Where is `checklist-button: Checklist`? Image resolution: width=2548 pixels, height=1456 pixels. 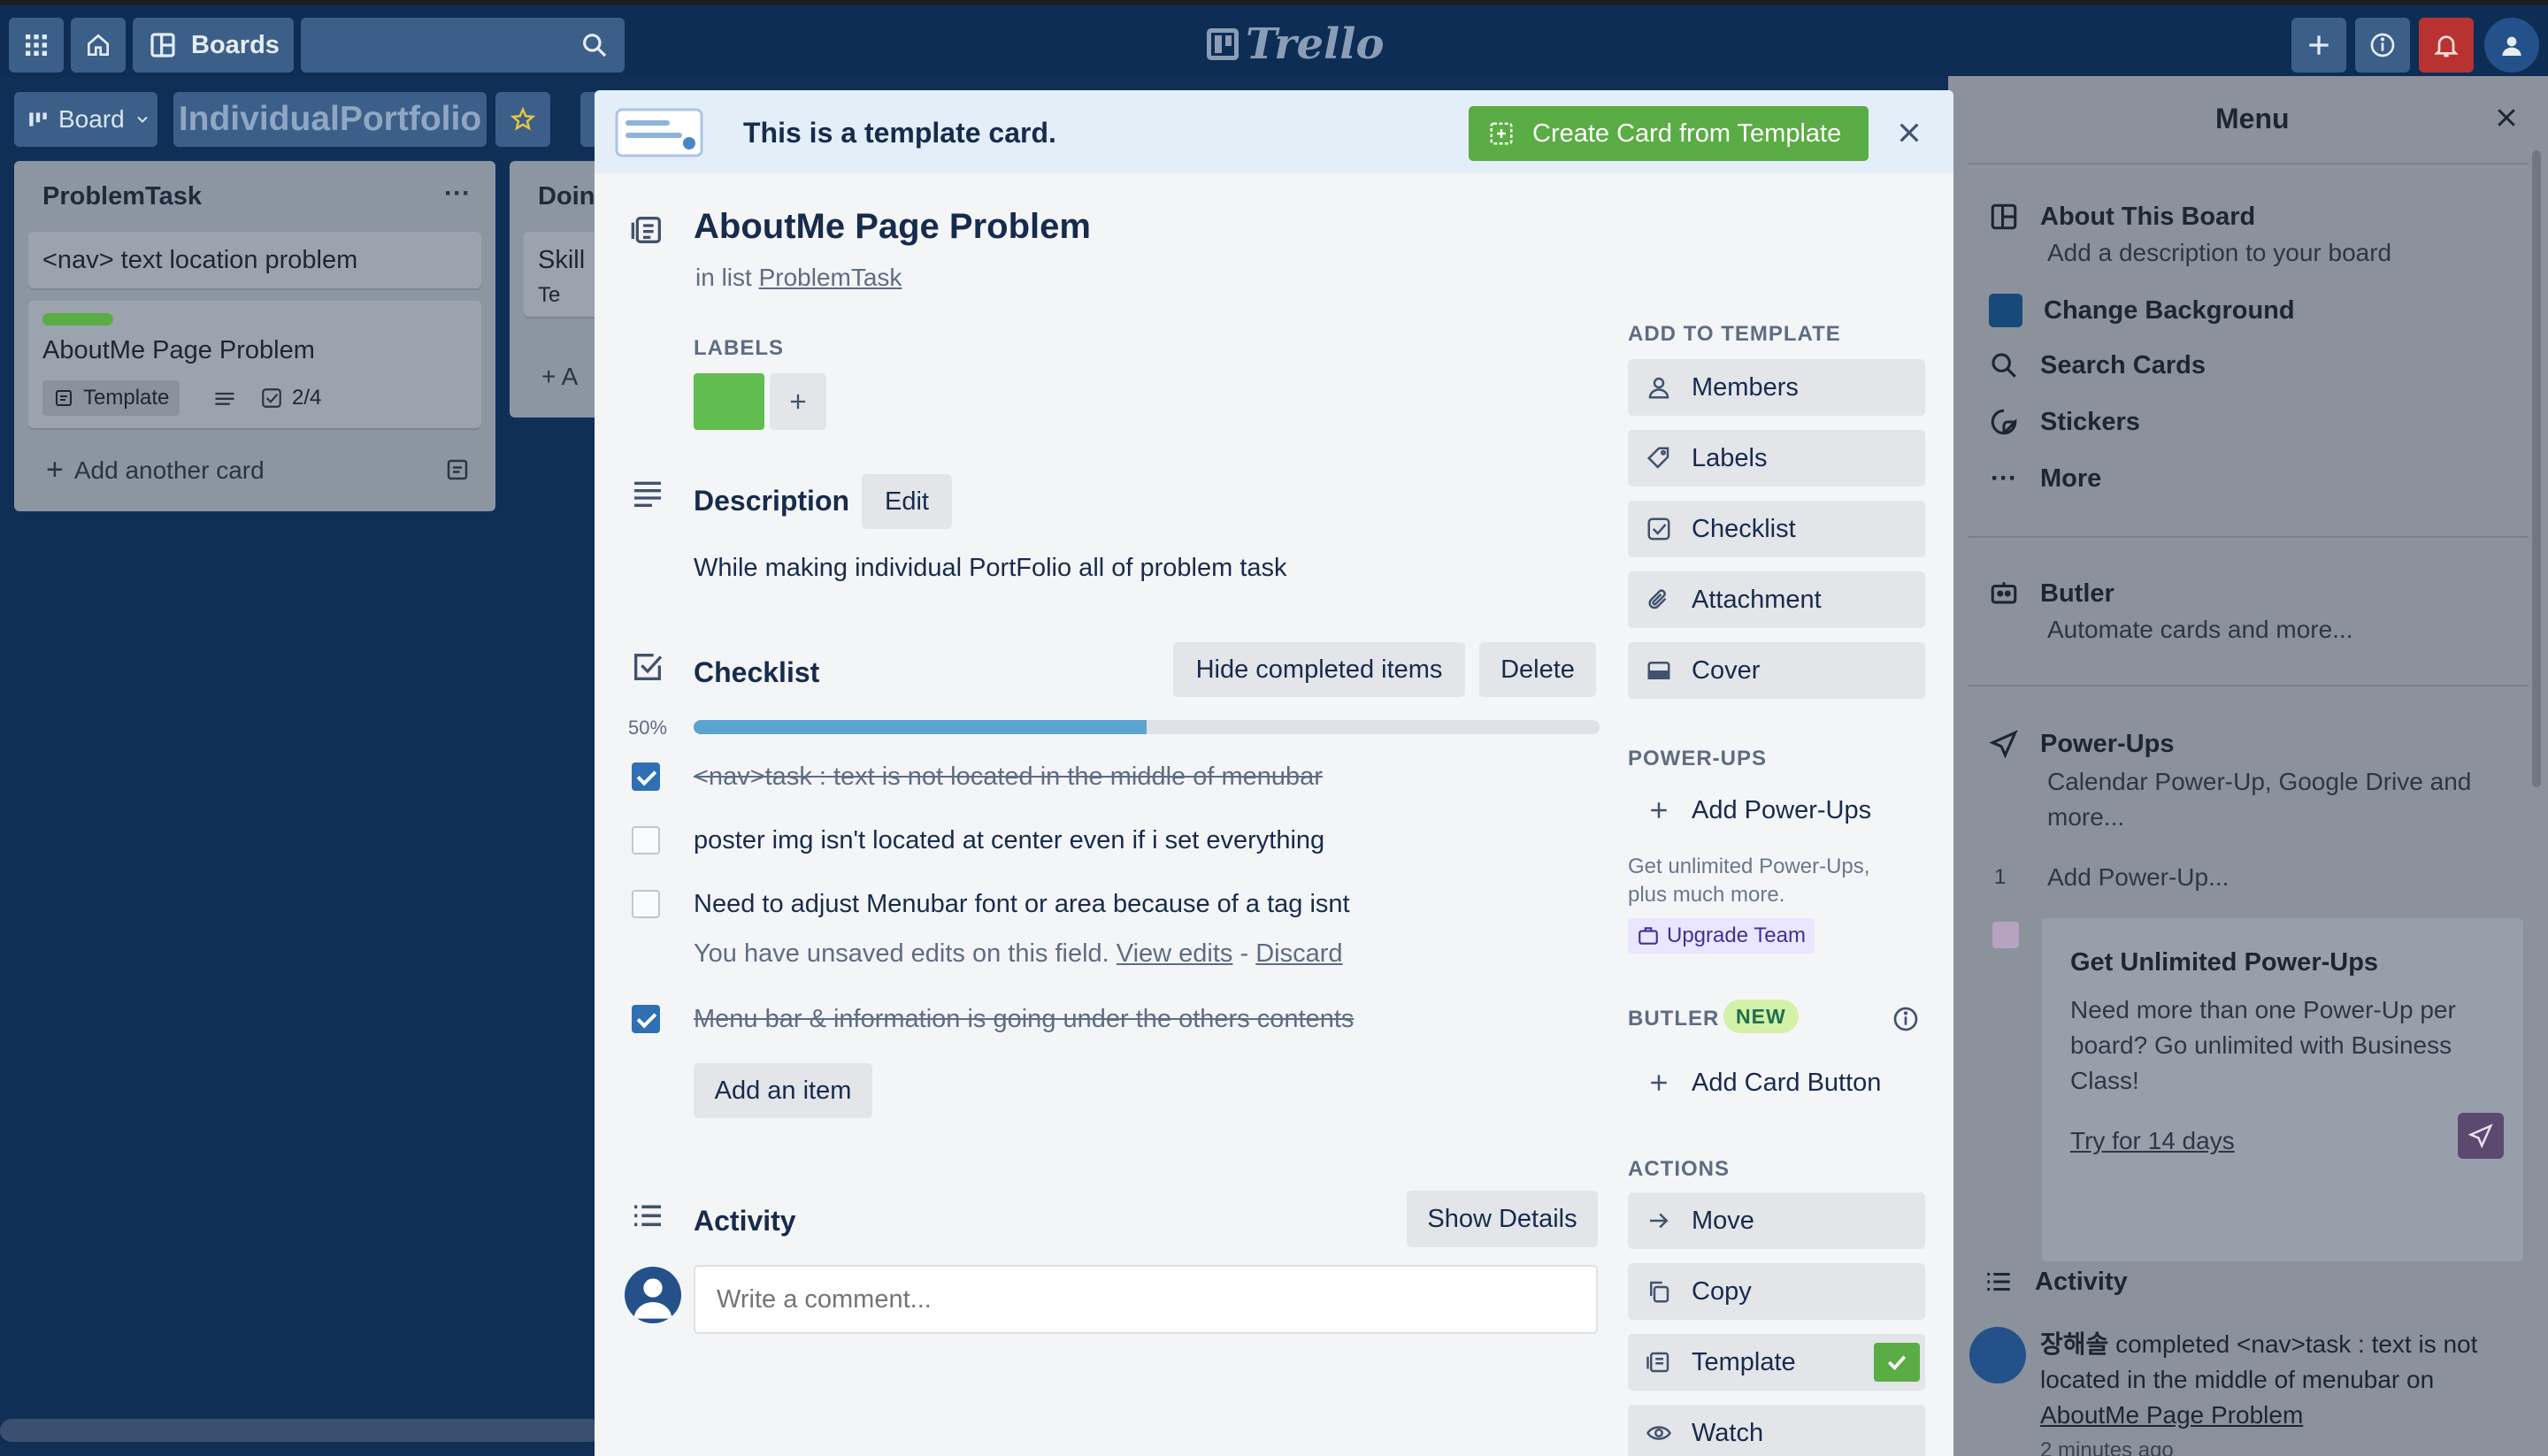
checklist-button: Checklist is located at coordinates (1776, 529).